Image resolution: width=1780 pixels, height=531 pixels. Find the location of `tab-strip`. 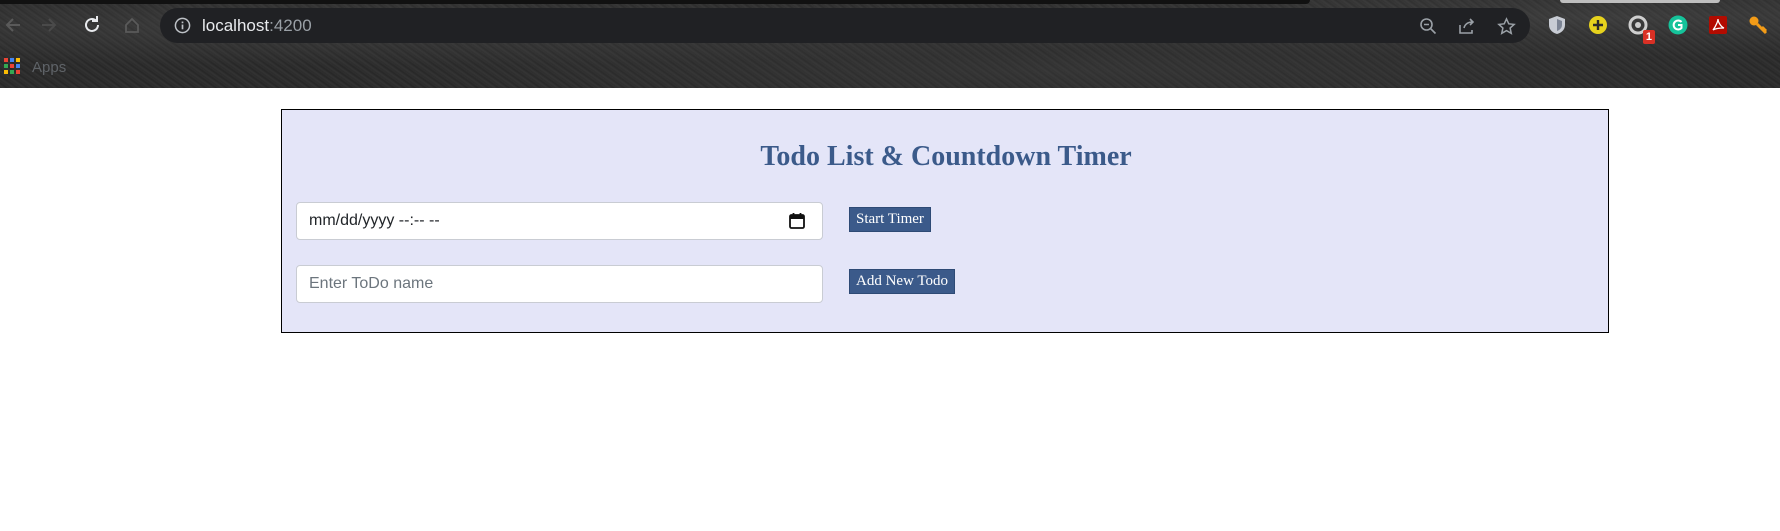

tab-strip is located at coordinates (655, 2).